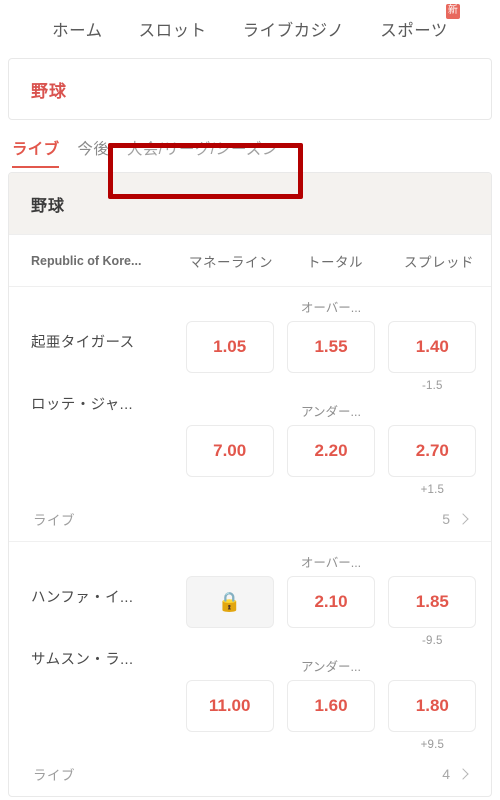 The height and width of the screenshot is (800, 500). What do you see at coordinates (414, 31) in the screenshot?
I see `nav-item-label: スポーツ` at bounding box center [414, 31].